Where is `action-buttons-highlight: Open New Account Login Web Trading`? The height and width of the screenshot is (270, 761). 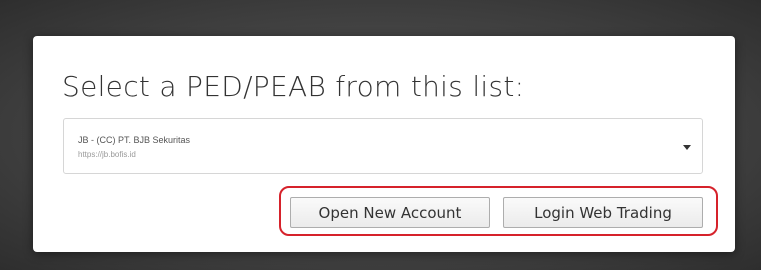
action-buttons-highlight: Open New Account Login Web Trading is located at coordinates (498, 211).